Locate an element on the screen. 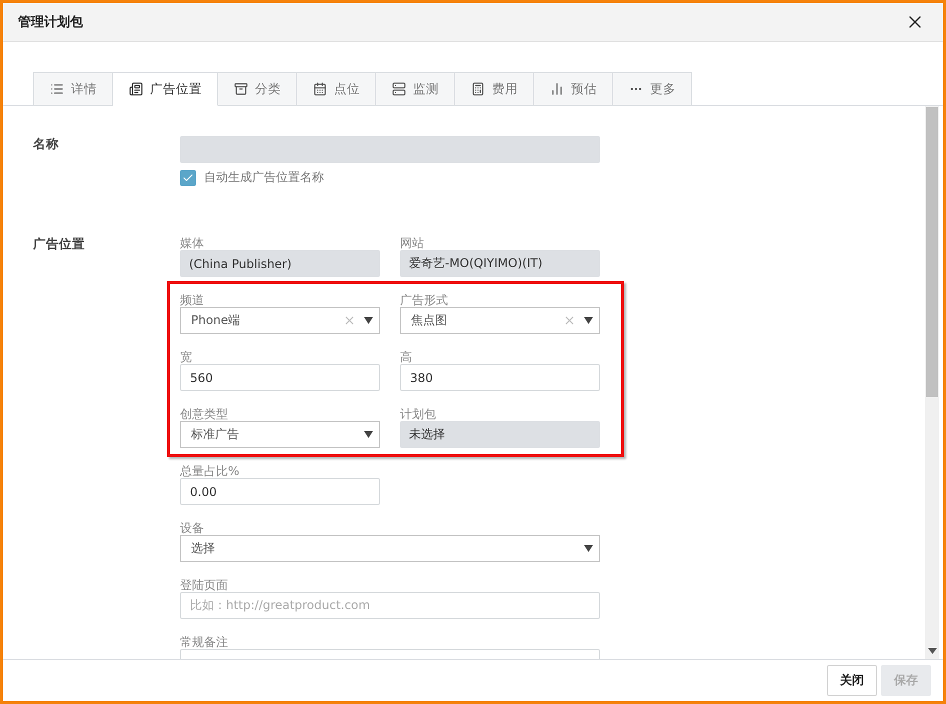 This screenshot has width=946, height=704. tab: 更多 is located at coordinates (652, 89).